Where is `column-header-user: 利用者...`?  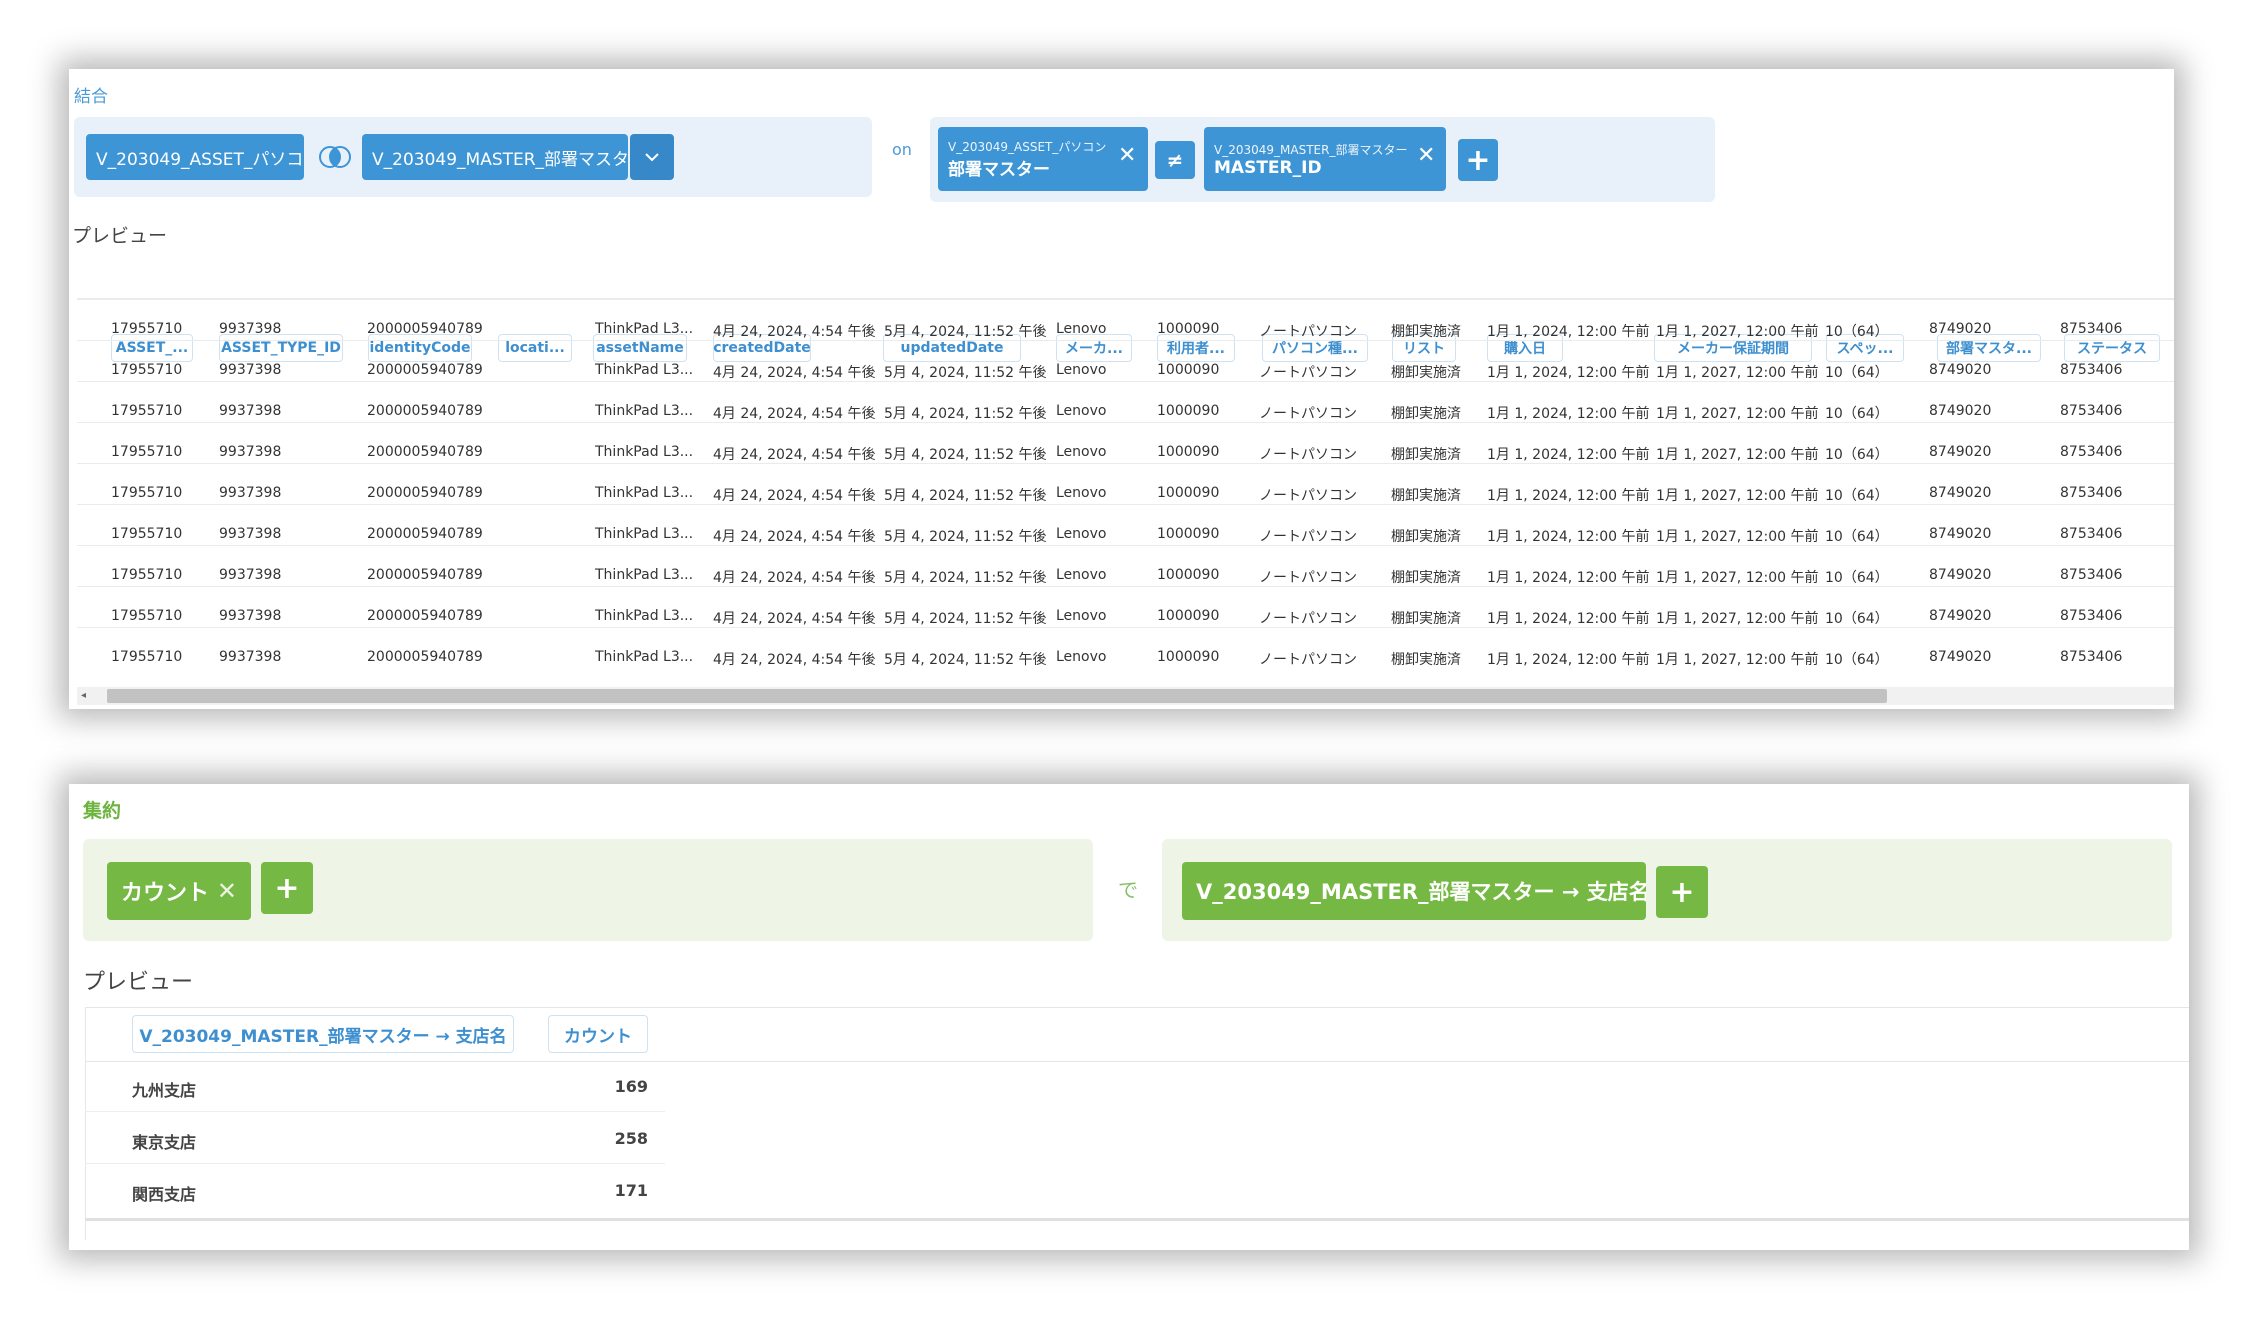 column-header-user: 利用者... is located at coordinates (1196, 348).